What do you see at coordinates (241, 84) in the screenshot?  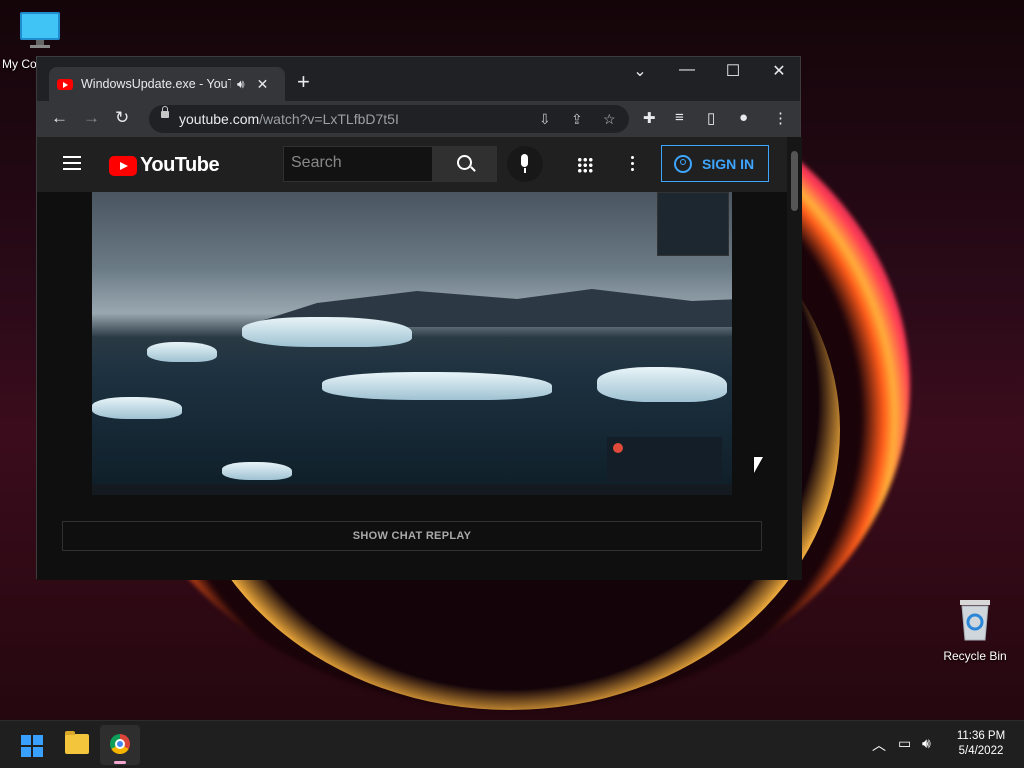 I see `speaker-icon: 🔊︎` at bounding box center [241, 84].